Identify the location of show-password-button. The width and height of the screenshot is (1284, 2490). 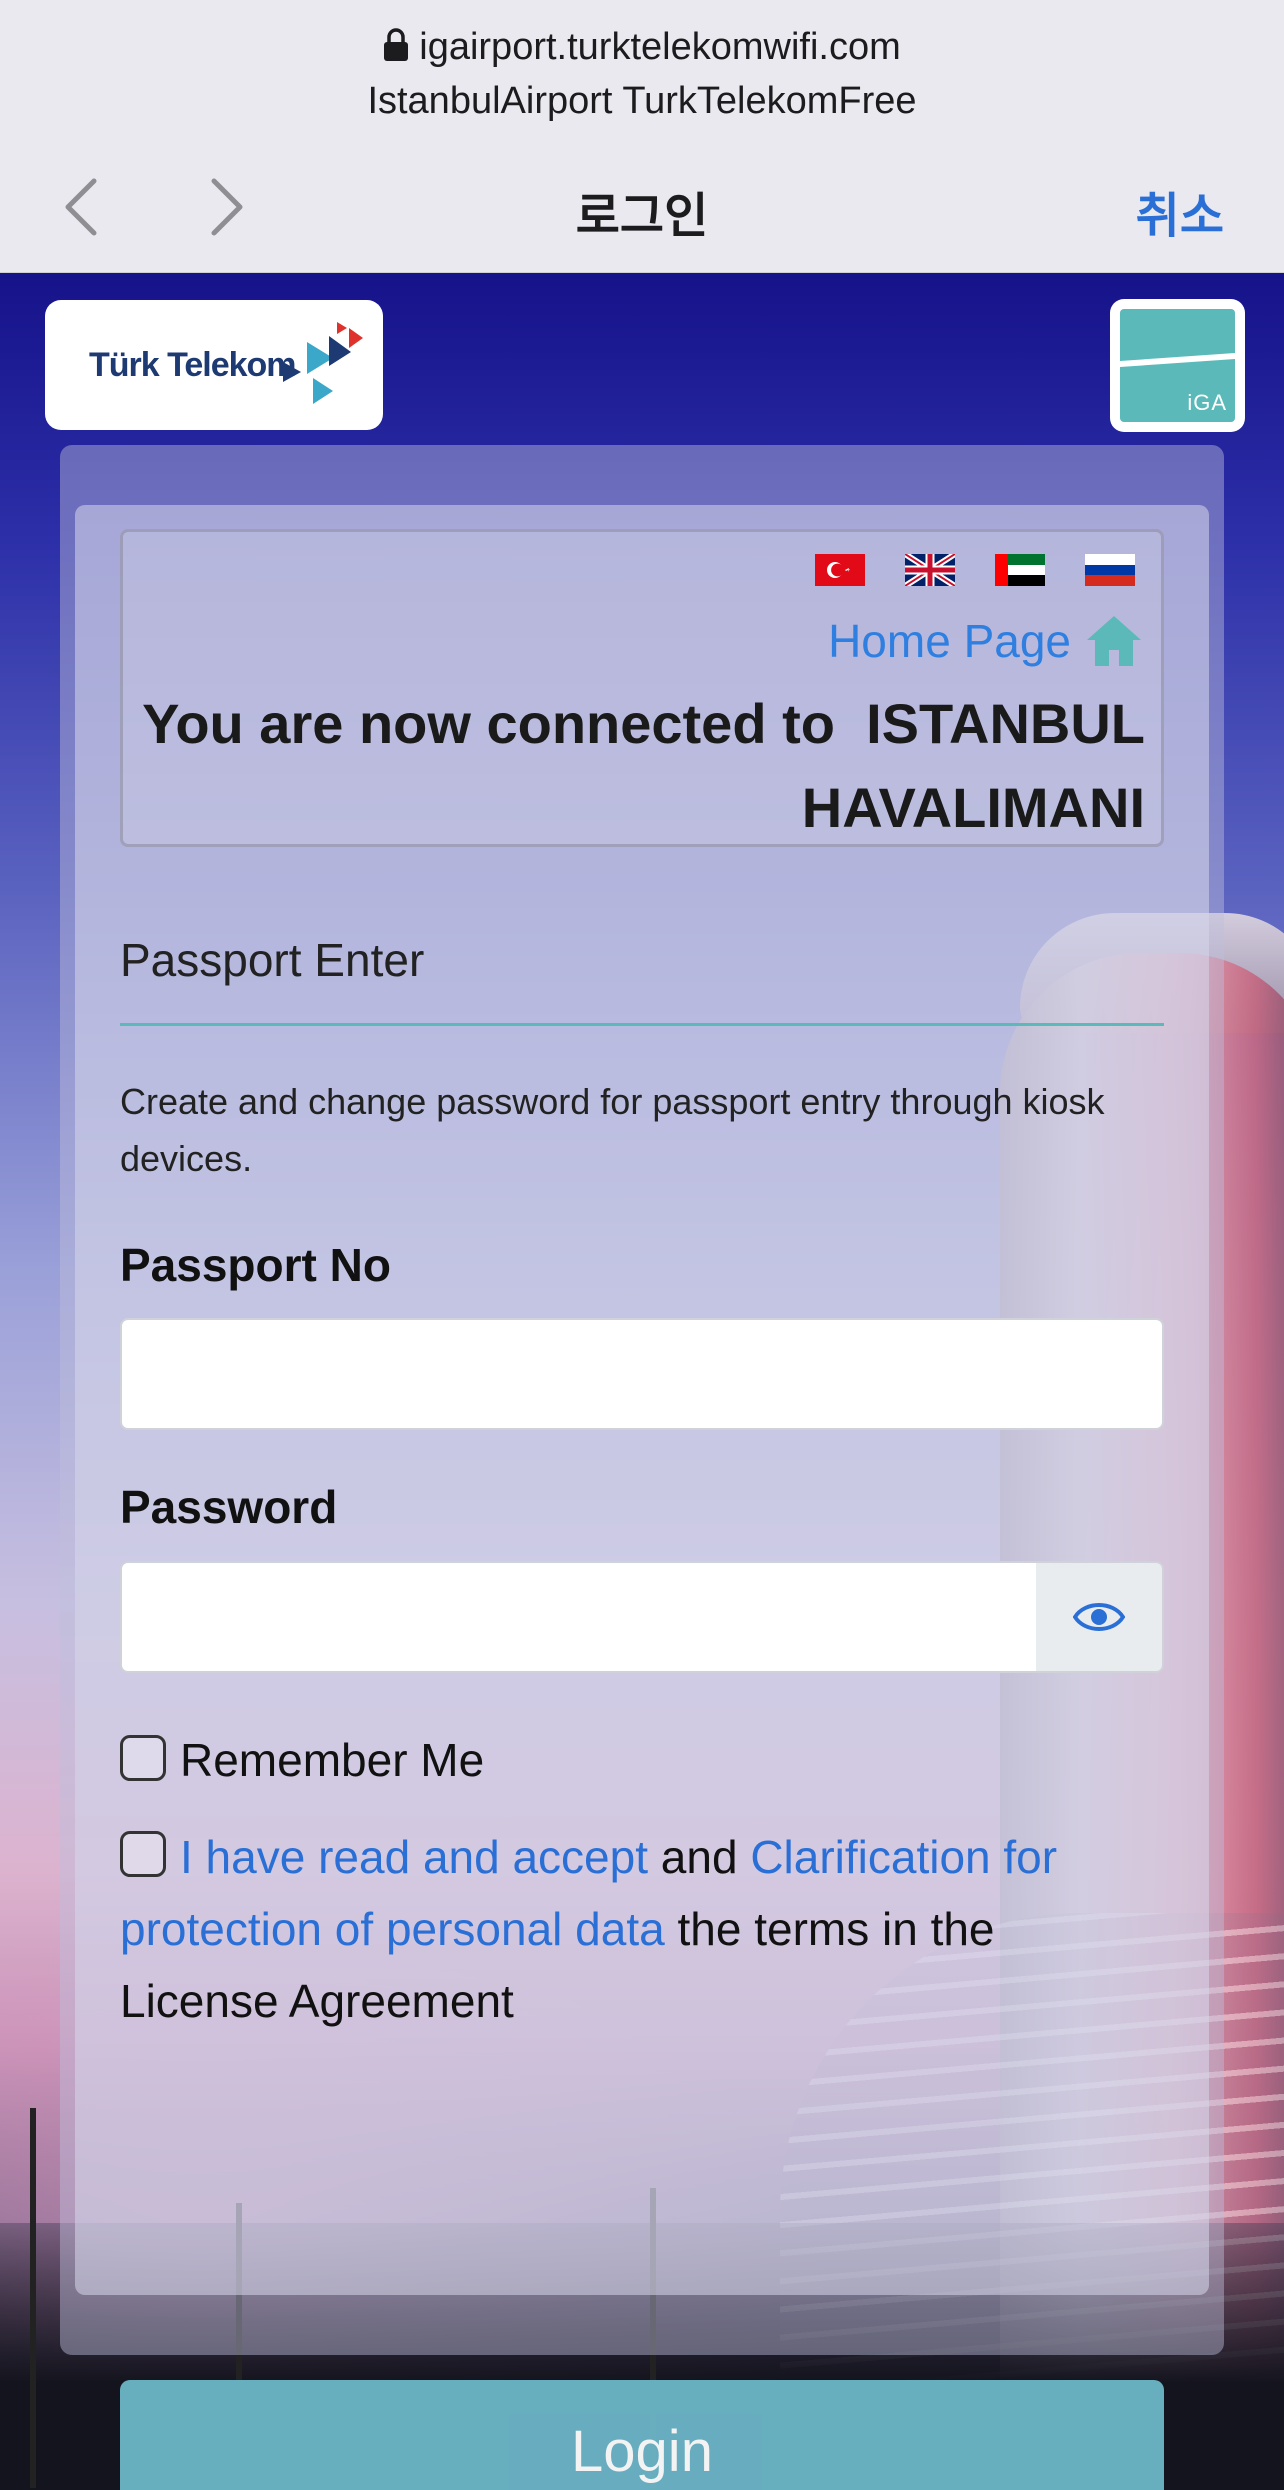
(1100, 1617).